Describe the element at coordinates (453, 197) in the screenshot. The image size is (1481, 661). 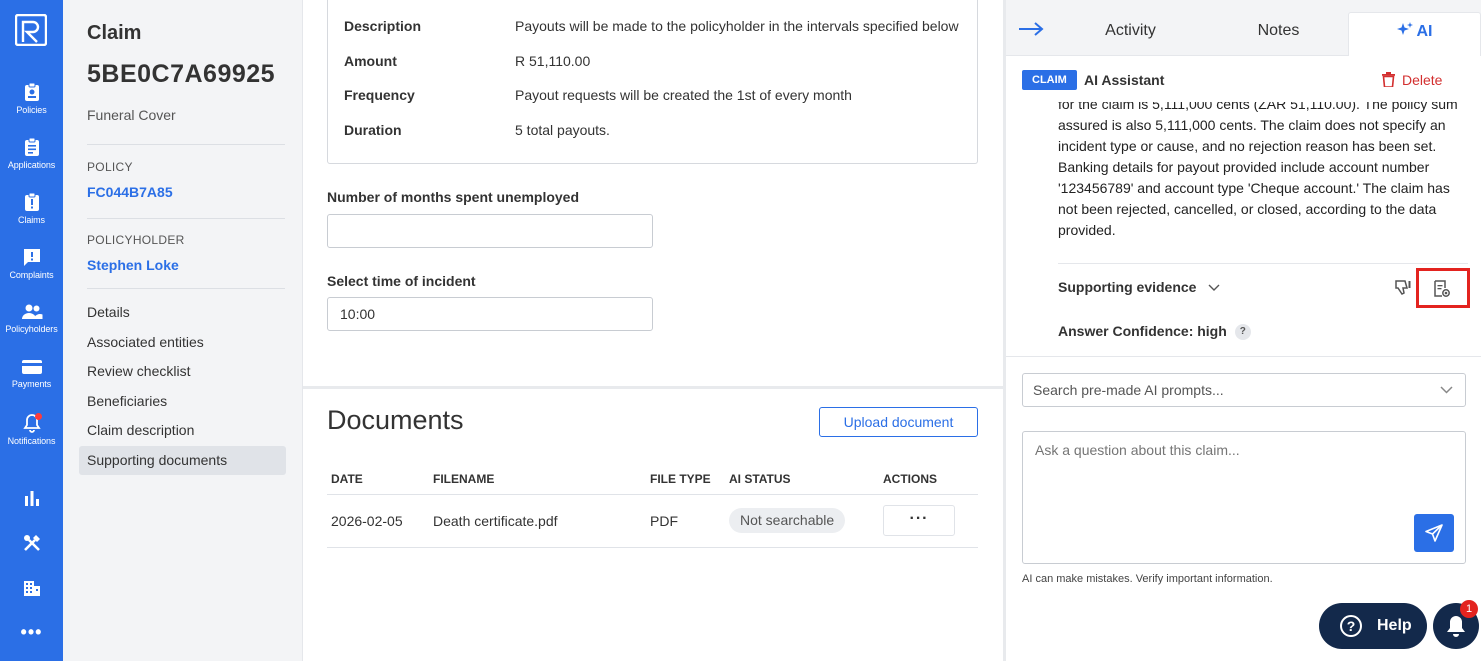
I see `months-unemployed-label: Number of months spent unemployed` at that location.